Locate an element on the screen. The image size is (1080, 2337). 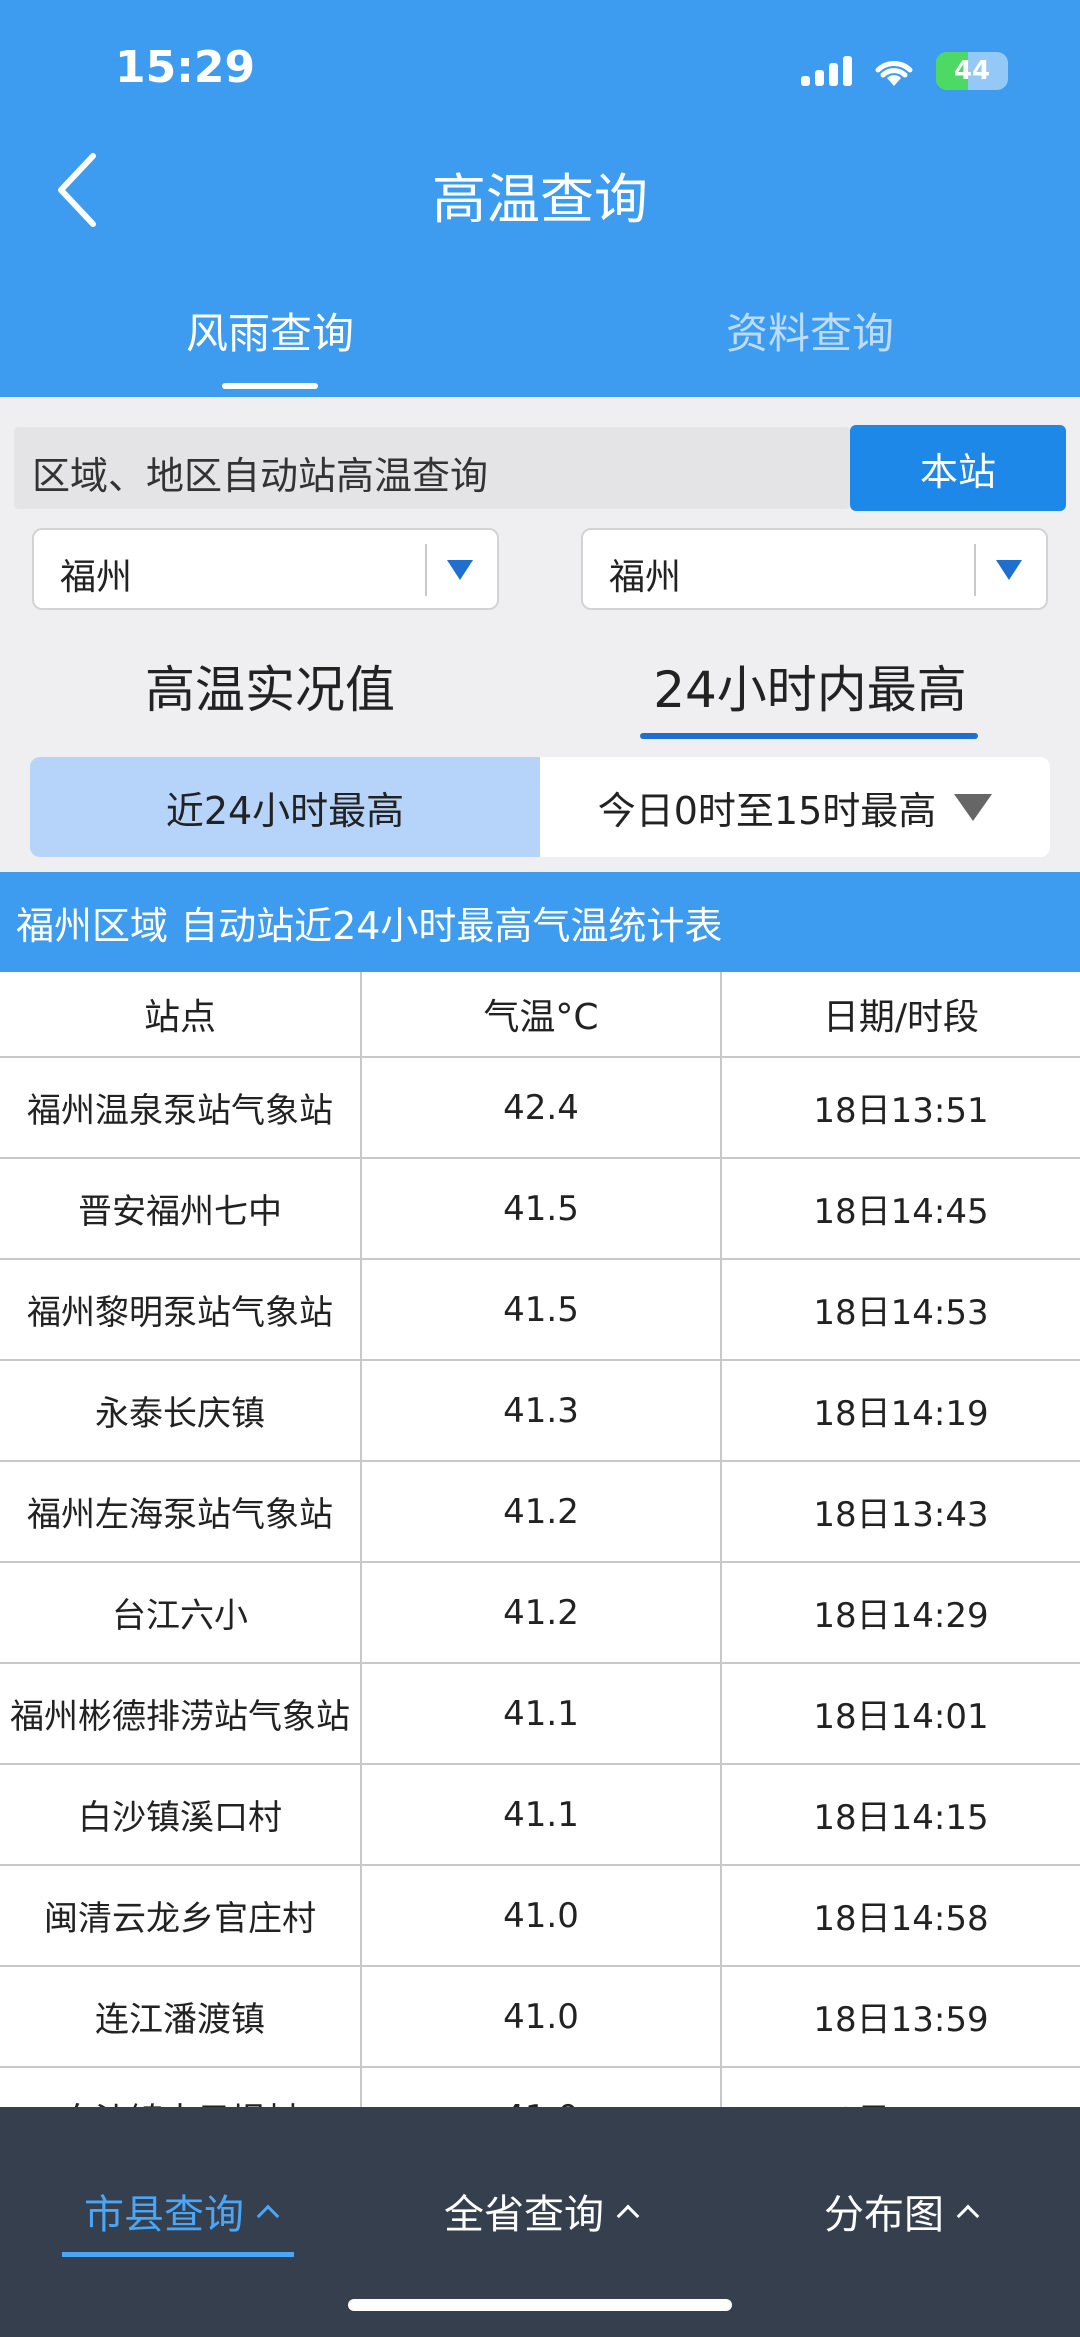
date-time-cell: 18日13:43 is located at coordinates (900, 1511).